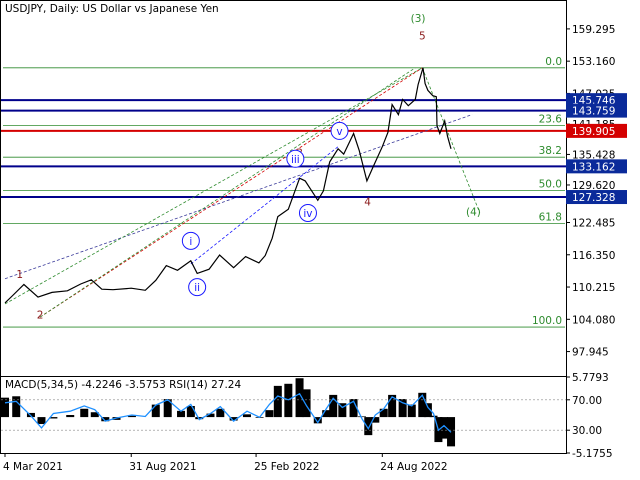 Image resolution: width=640 pixels, height=480 pixels. Describe the element at coordinates (367, 203) in the screenshot. I see `wave-label: 4` at that location.